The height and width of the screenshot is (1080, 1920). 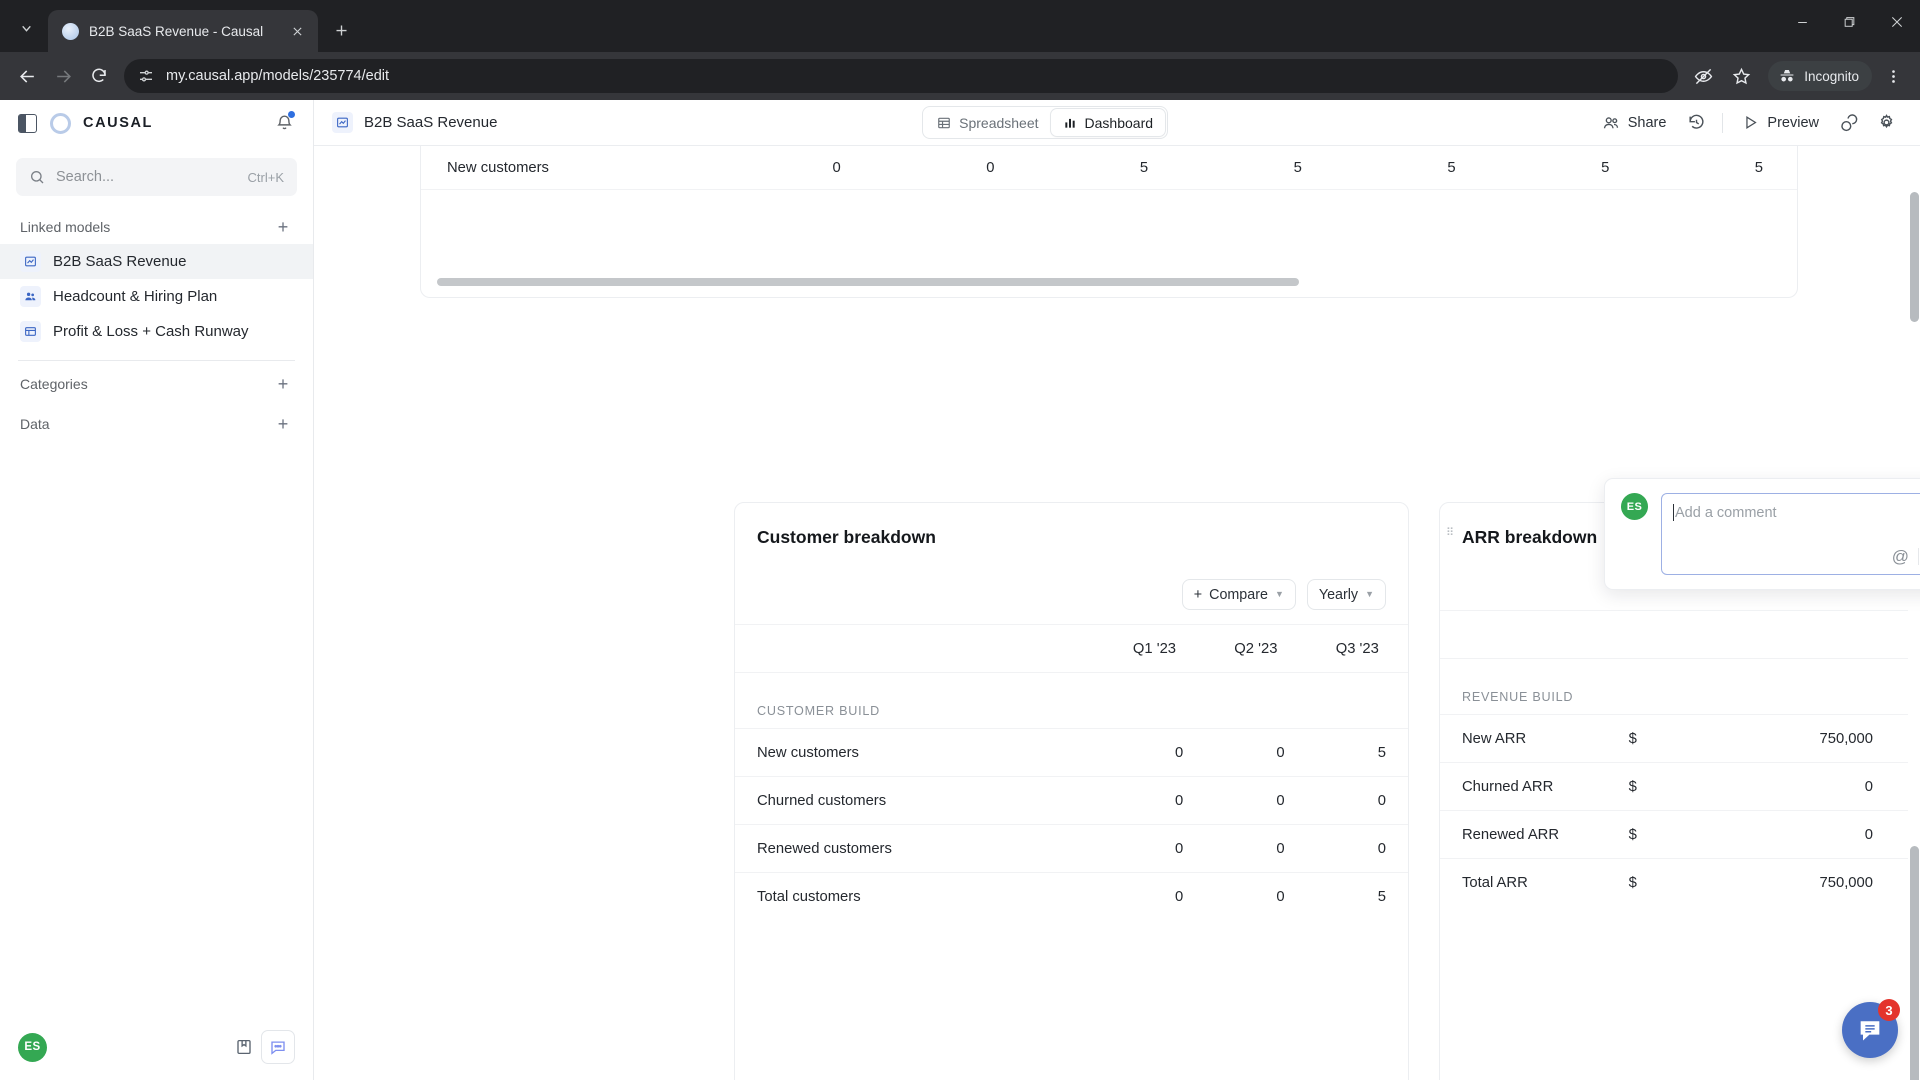 What do you see at coordinates (1680, 834) in the screenshot?
I see `table-row: Renewed ARR $ 0` at bounding box center [1680, 834].